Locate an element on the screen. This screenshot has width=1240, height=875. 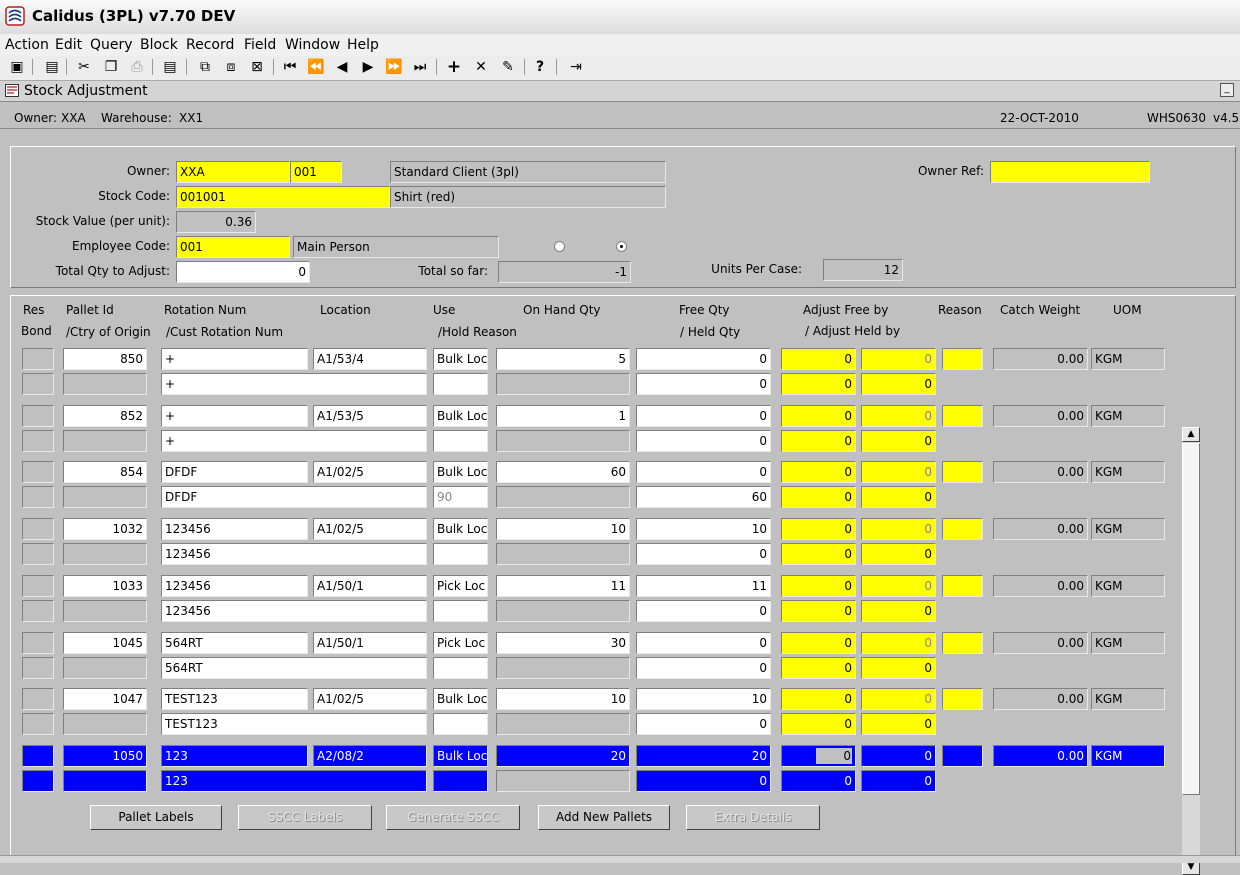
bond-field is located at coordinates (38, 781).